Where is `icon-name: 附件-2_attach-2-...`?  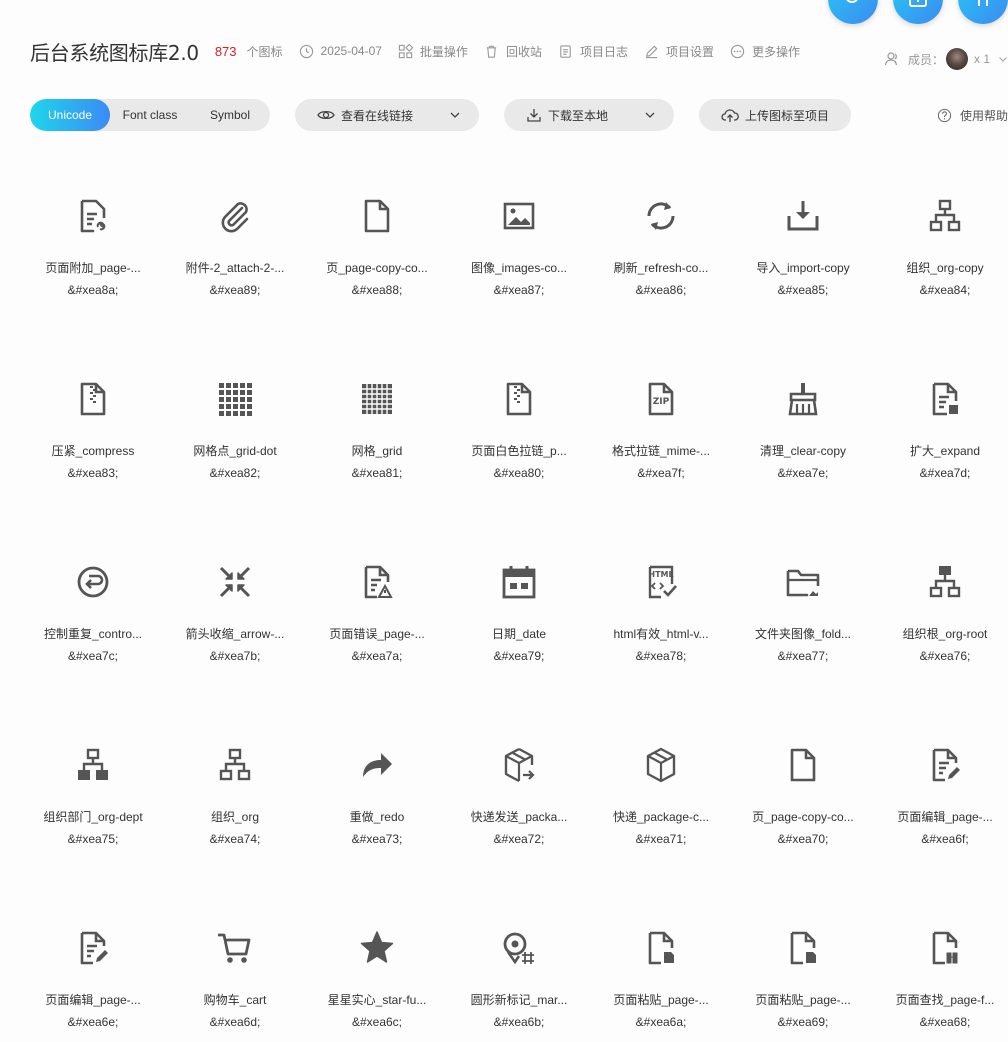
icon-name: 附件-2_attach-2-... is located at coordinates (235, 268).